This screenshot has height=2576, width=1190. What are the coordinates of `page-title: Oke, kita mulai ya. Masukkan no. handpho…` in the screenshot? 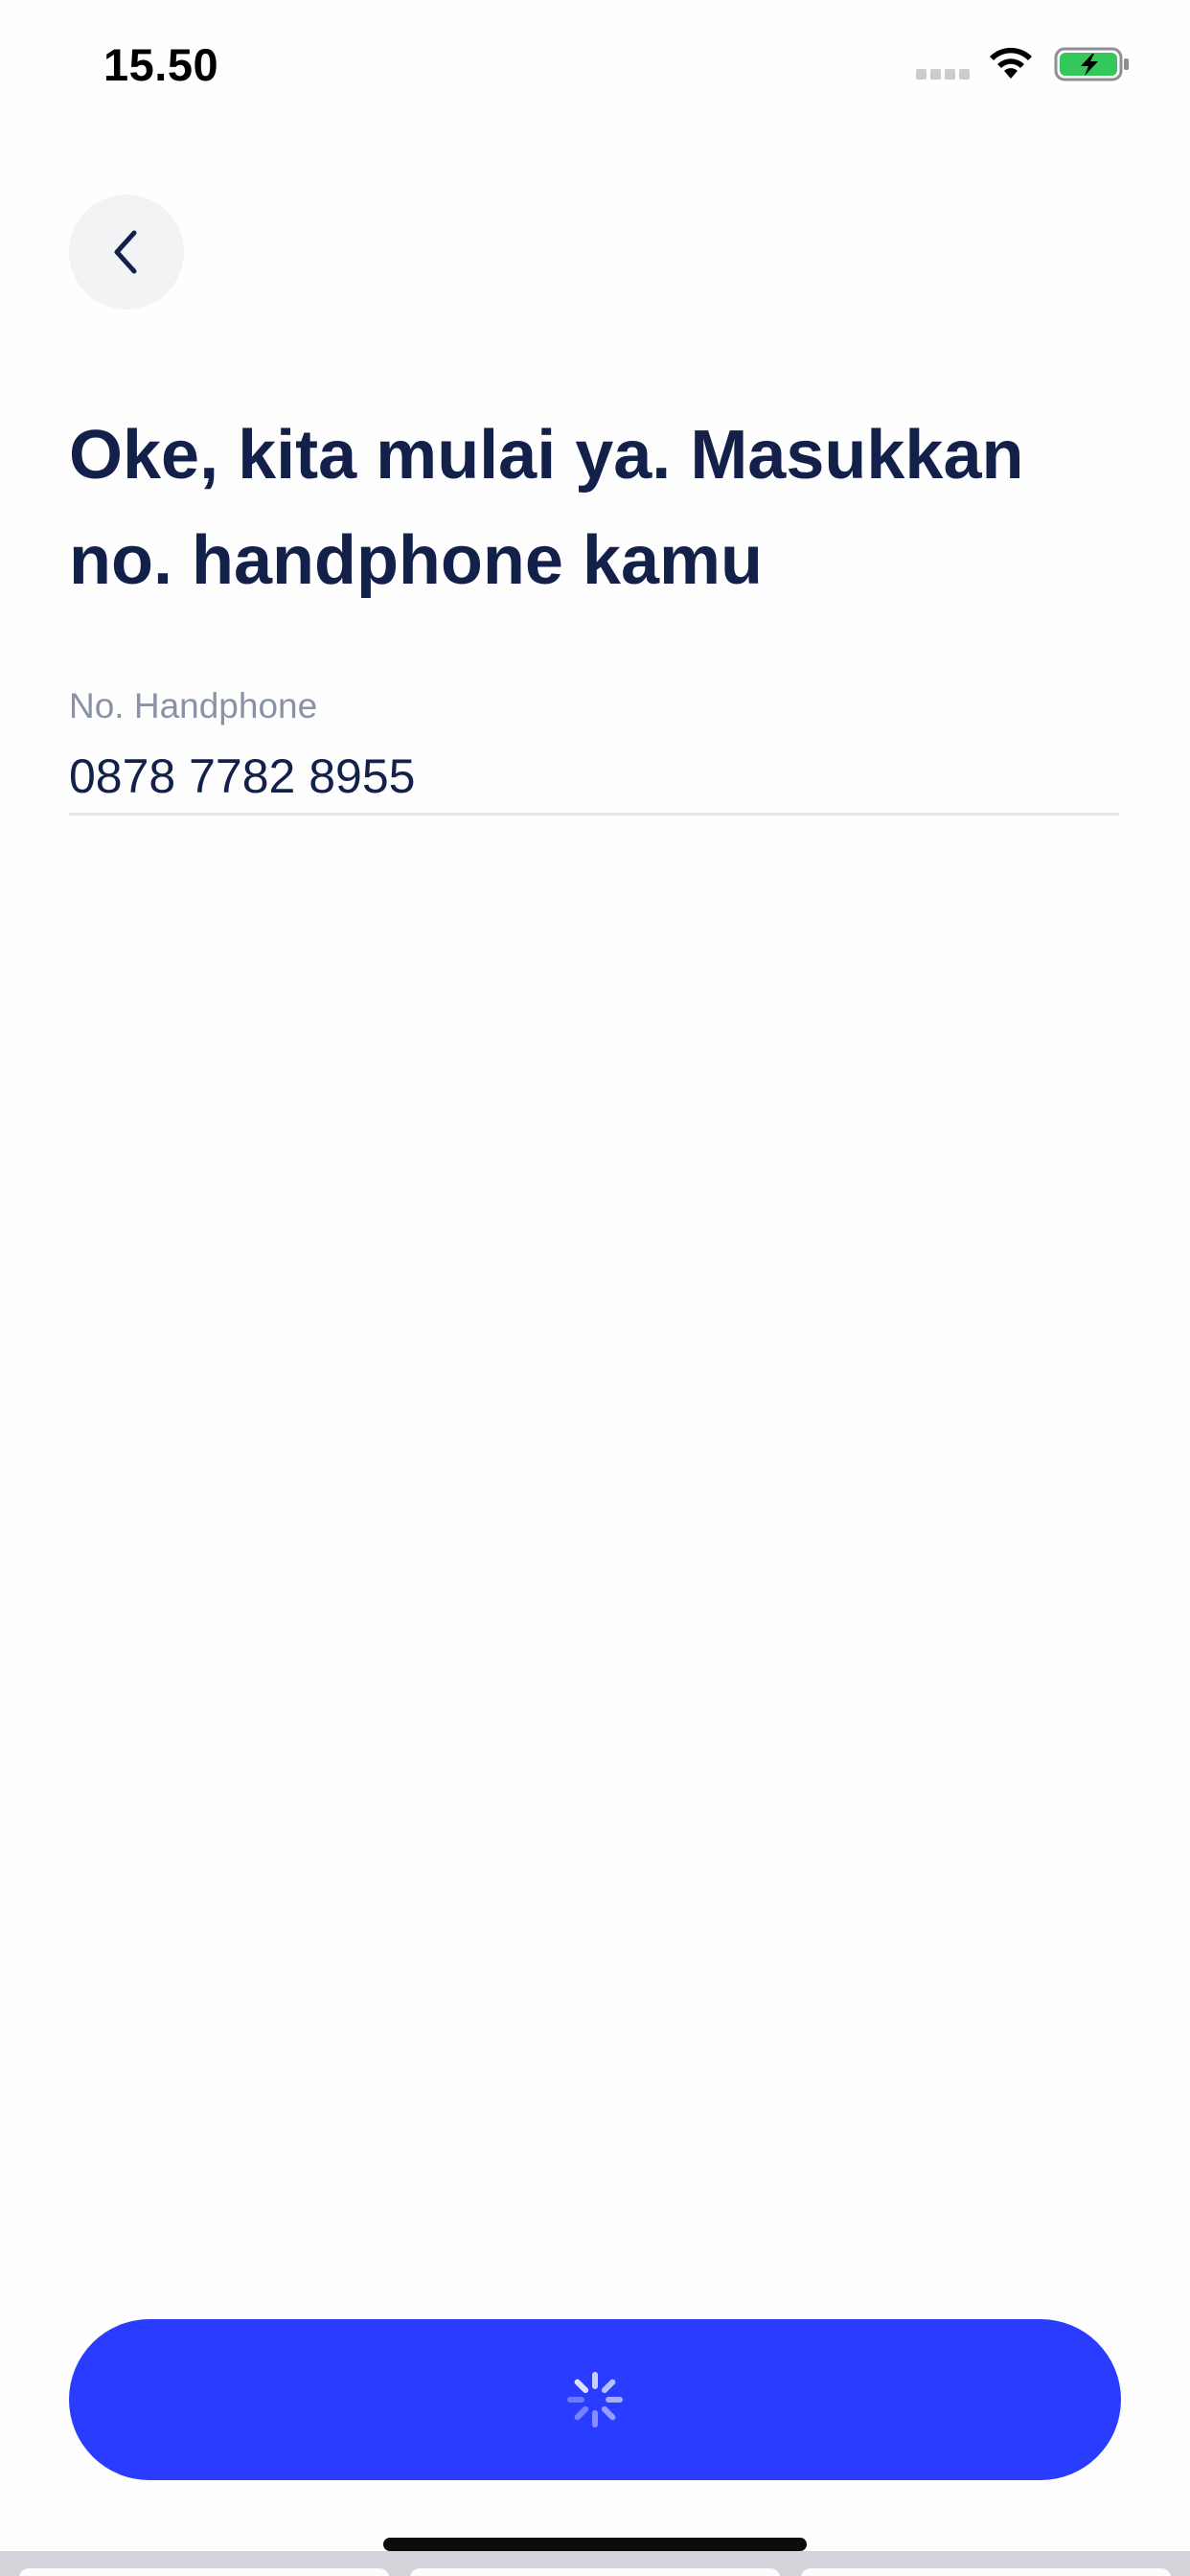 It's located at (546, 508).